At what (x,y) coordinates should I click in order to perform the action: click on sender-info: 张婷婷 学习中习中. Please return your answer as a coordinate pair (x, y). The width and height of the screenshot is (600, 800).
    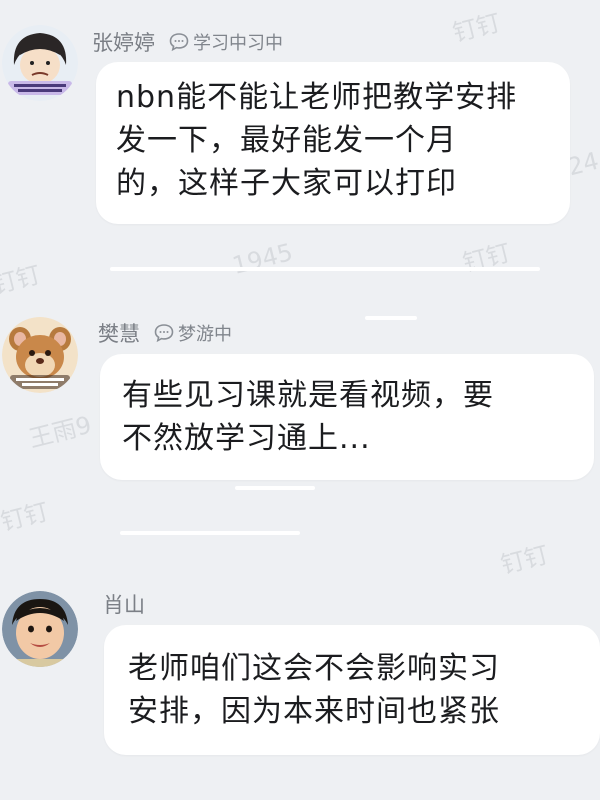
    Looking at the image, I should click on (187, 42).